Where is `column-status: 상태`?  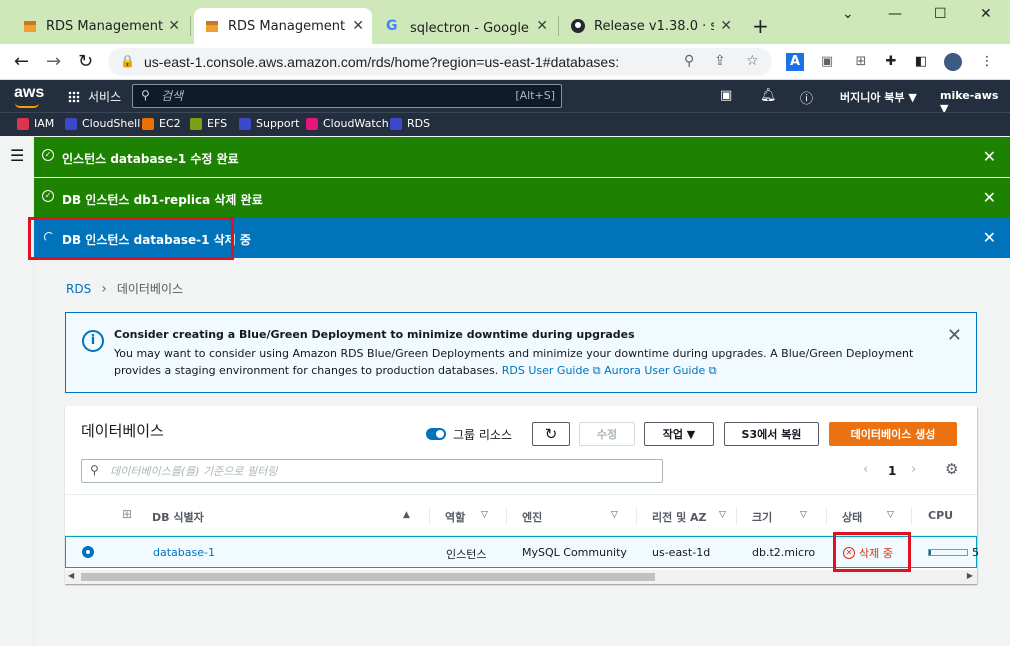 column-status: 상태 is located at coordinates (852, 517).